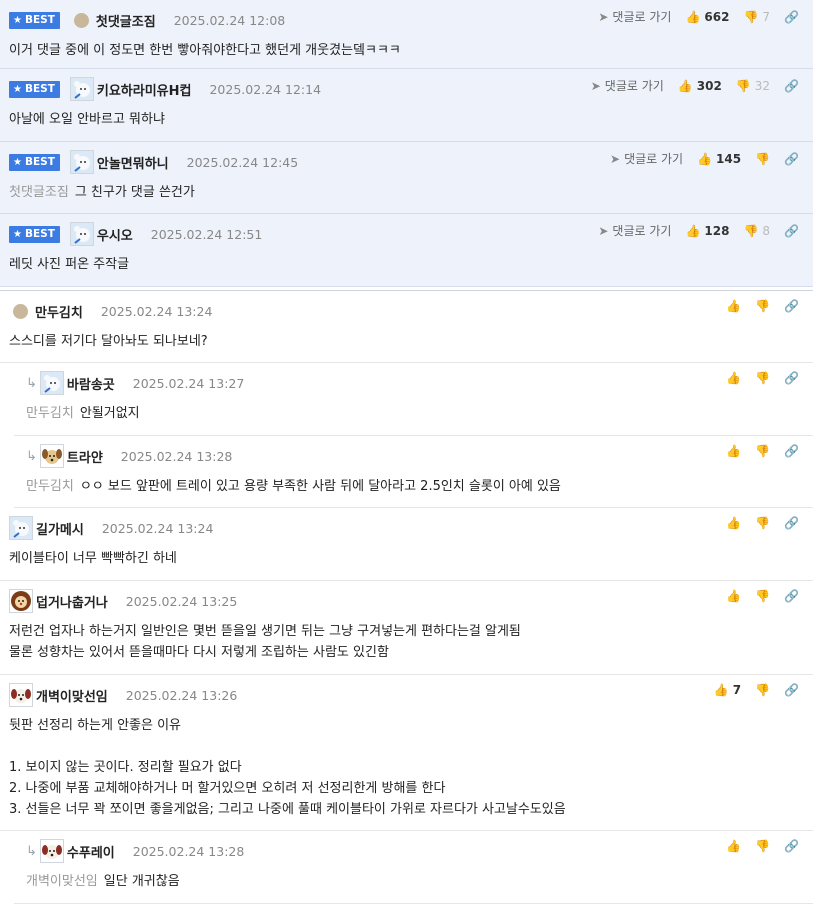 The image size is (813, 907). I want to click on downvote-button: 👎 7, so click(756, 17).